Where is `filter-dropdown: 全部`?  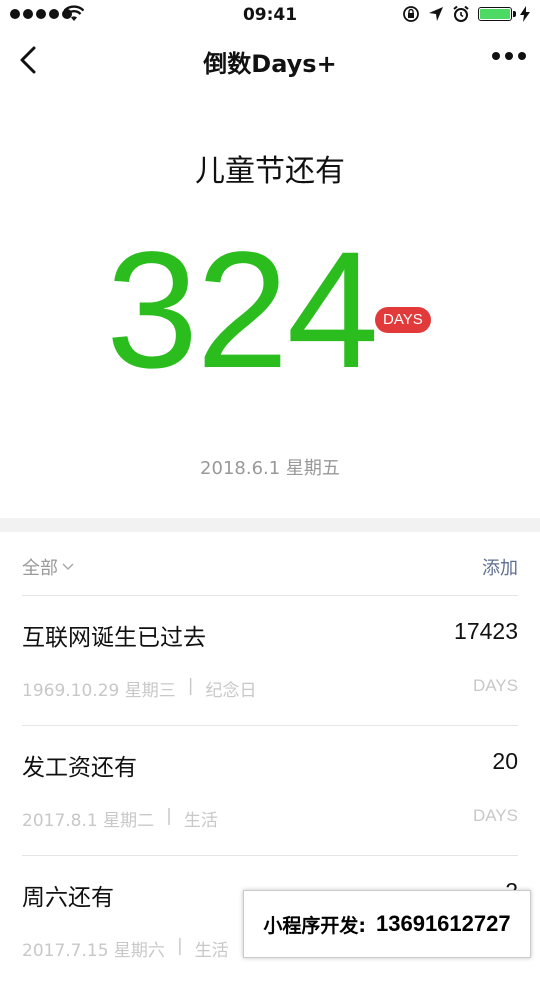 filter-dropdown: 全部 is located at coordinates (48, 567).